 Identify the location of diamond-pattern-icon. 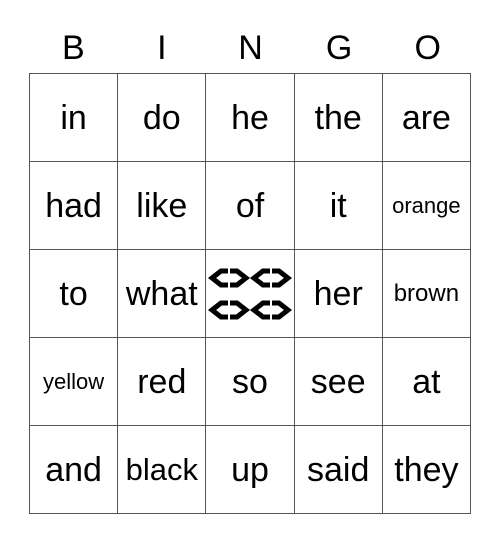
(249, 293).